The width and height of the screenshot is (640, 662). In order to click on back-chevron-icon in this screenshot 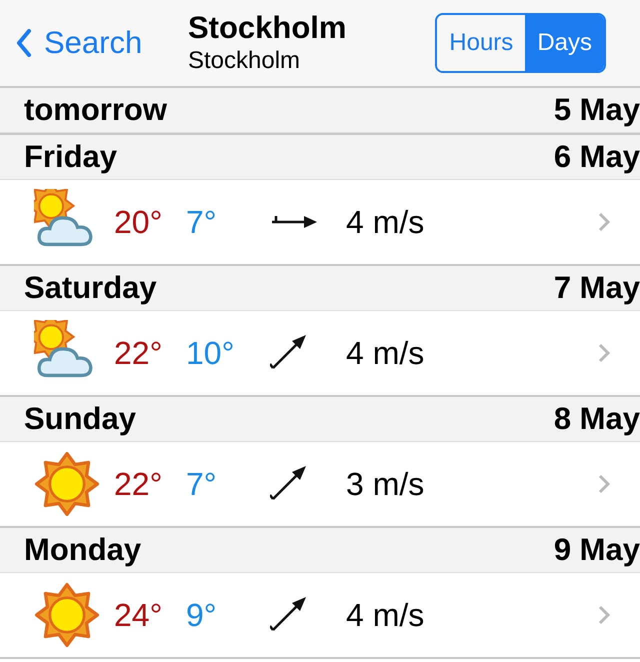, I will do `click(24, 43)`.